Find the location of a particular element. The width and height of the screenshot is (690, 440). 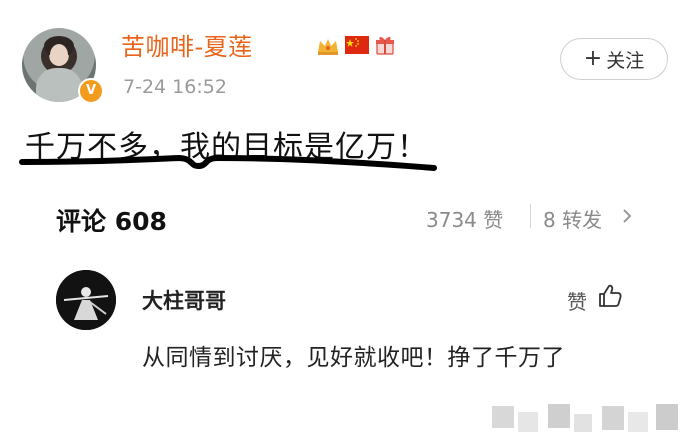

post-timestamp: 7-24 16:52 is located at coordinates (175, 87).